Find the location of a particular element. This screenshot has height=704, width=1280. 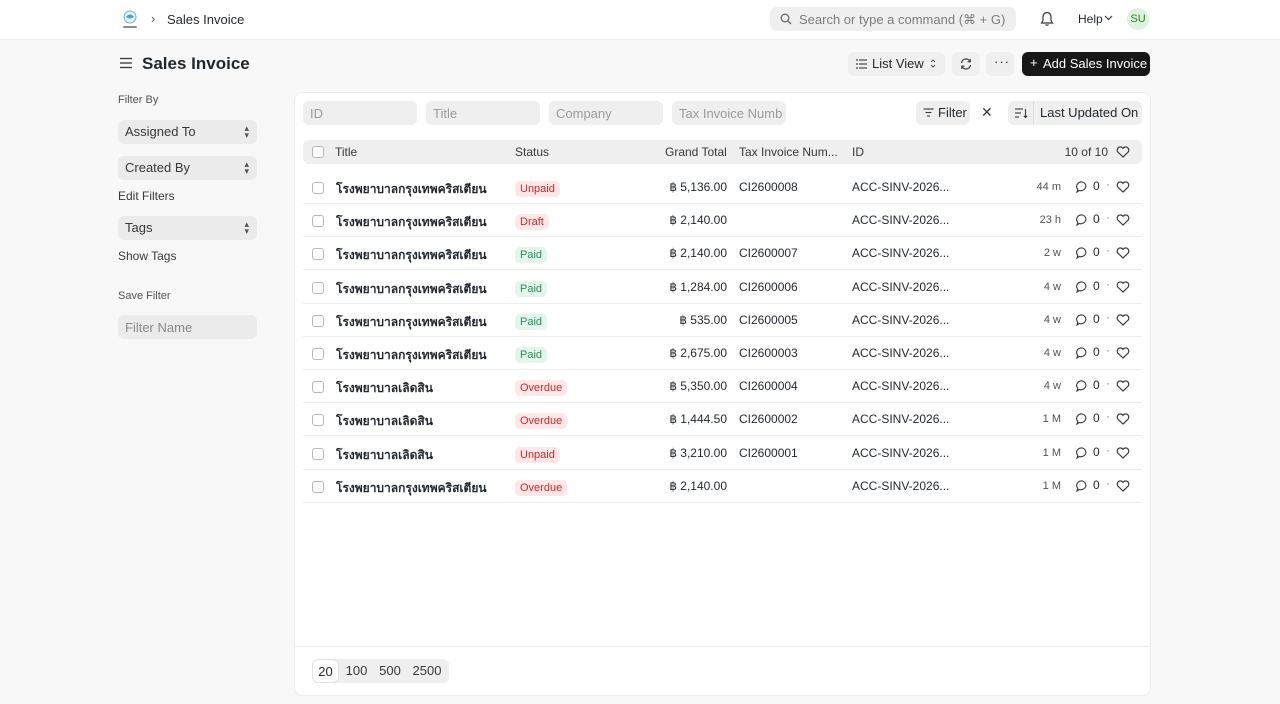

help-menu: Help is located at coordinates (1090, 19).